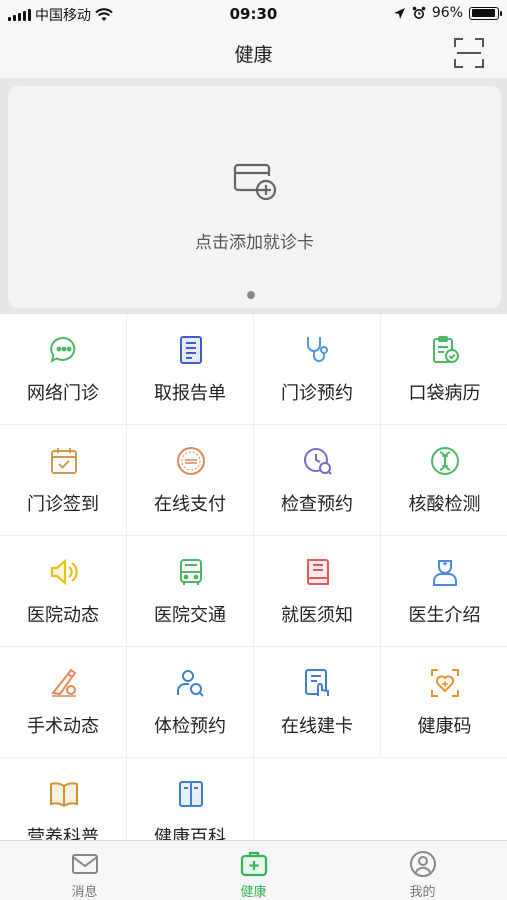  What do you see at coordinates (253, 892) in the screenshot?
I see `tab-label: 健康` at bounding box center [253, 892].